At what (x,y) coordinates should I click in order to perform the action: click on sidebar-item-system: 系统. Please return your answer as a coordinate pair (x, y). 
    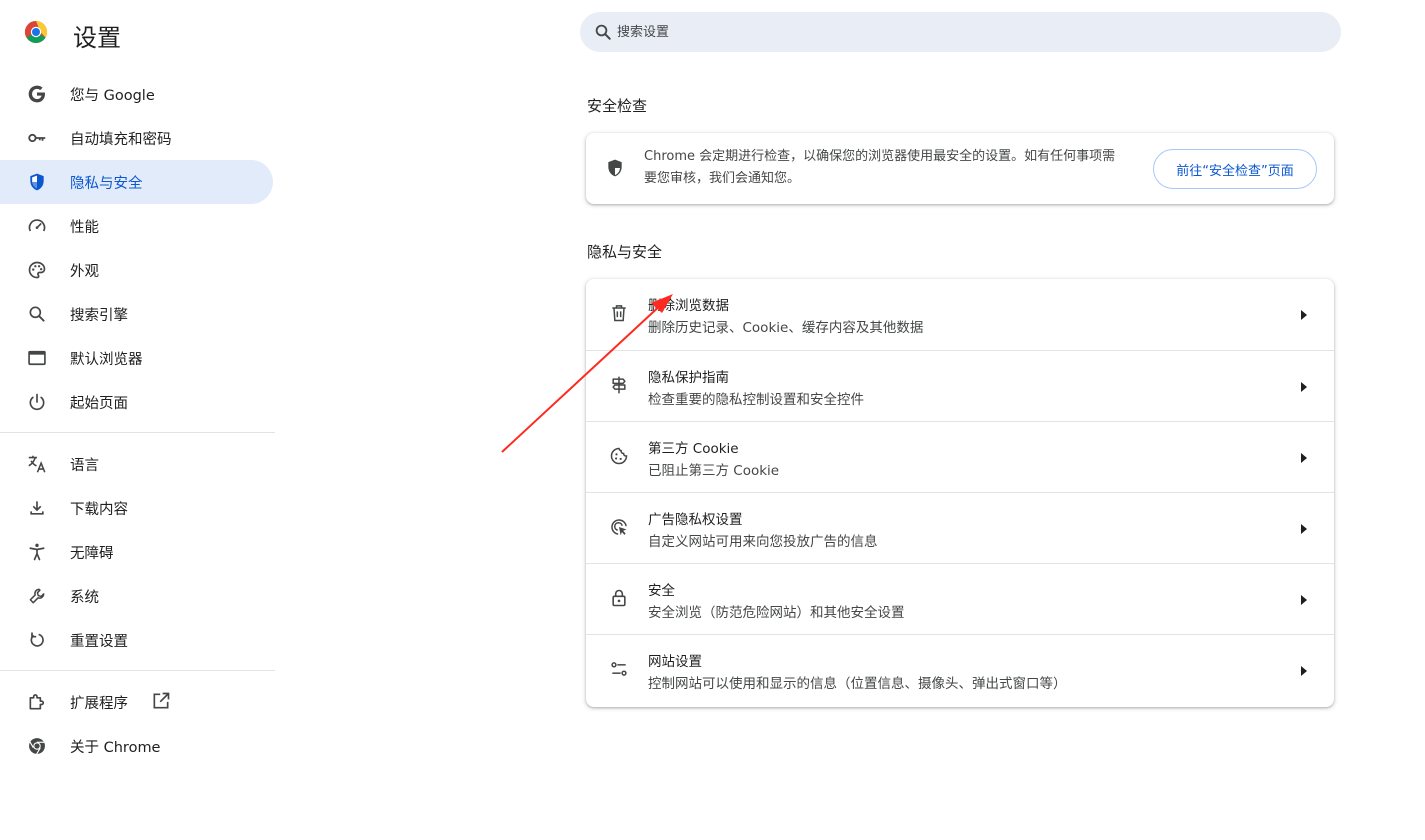
    Looking at the image, I should click on (136, 596).